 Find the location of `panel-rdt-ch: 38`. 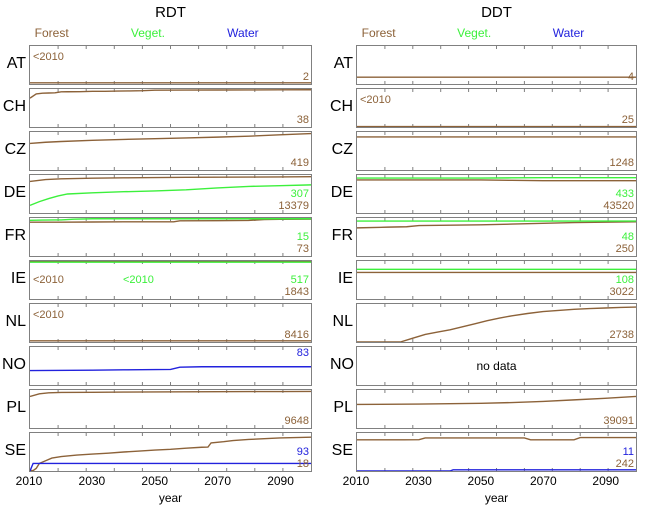

panel-rdt-ch: 38 is located at coordinates (170, 108).